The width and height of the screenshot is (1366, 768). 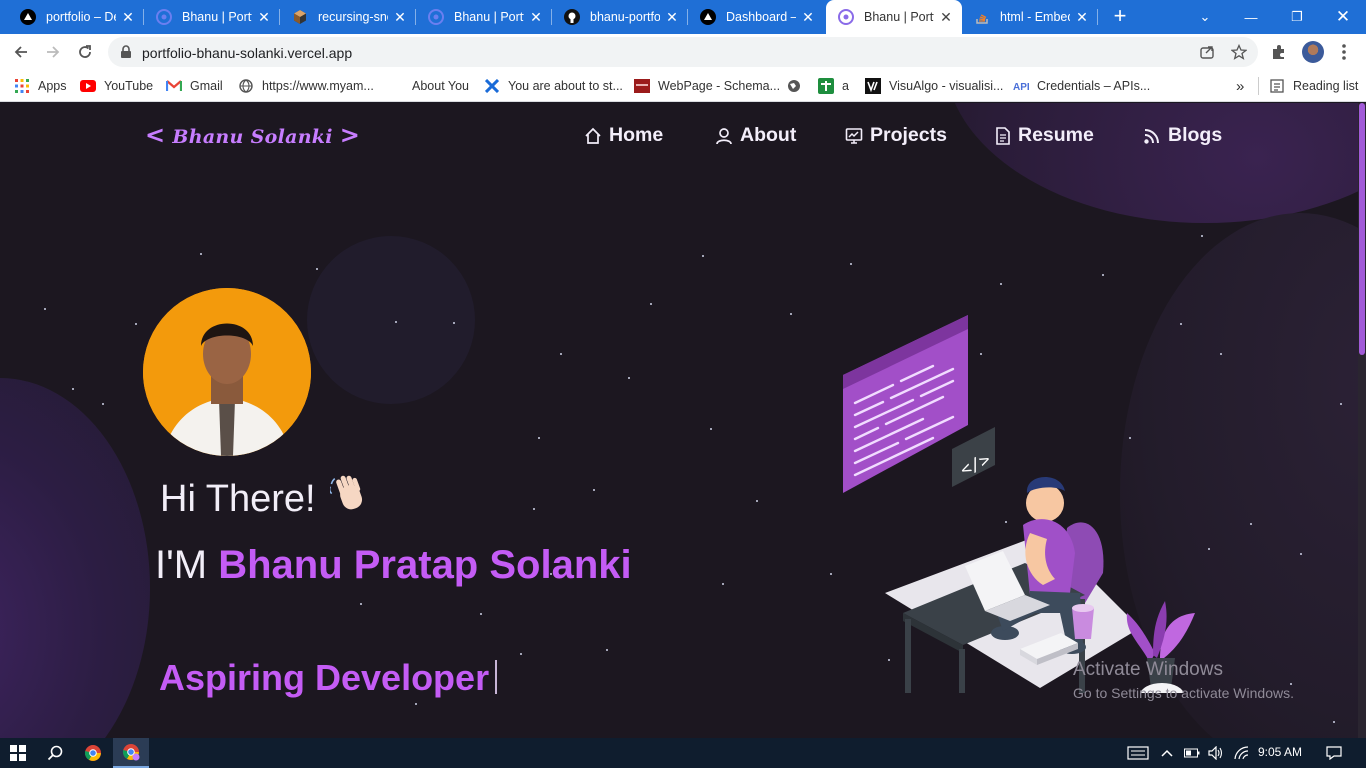 I want to click on volume-icon, so click(x=1216, y=753).